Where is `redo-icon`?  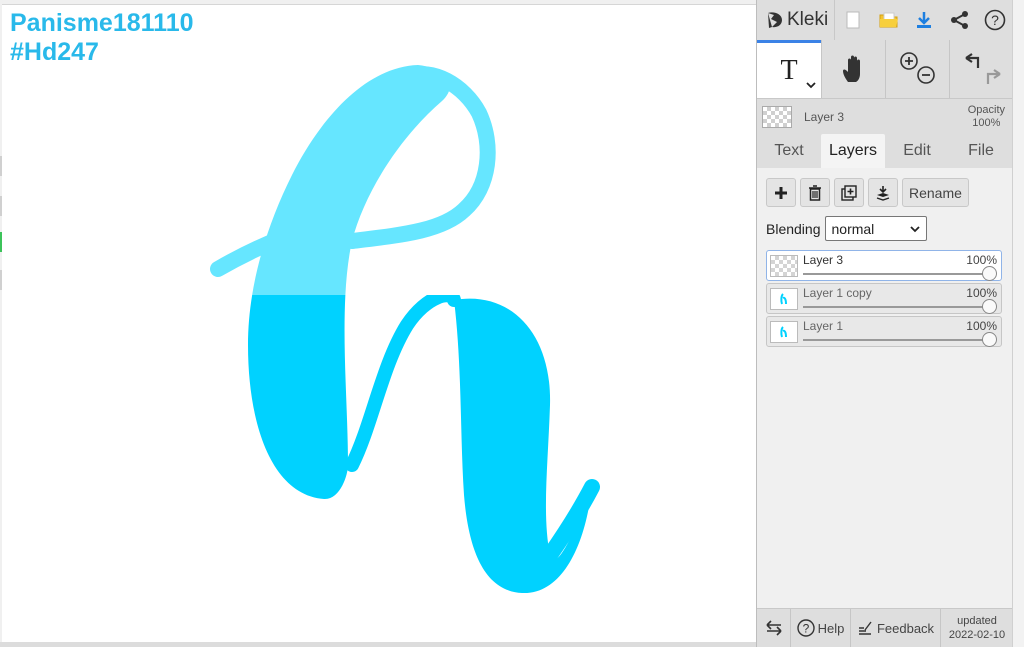 redo-icon is located at coordinates (993, 76).